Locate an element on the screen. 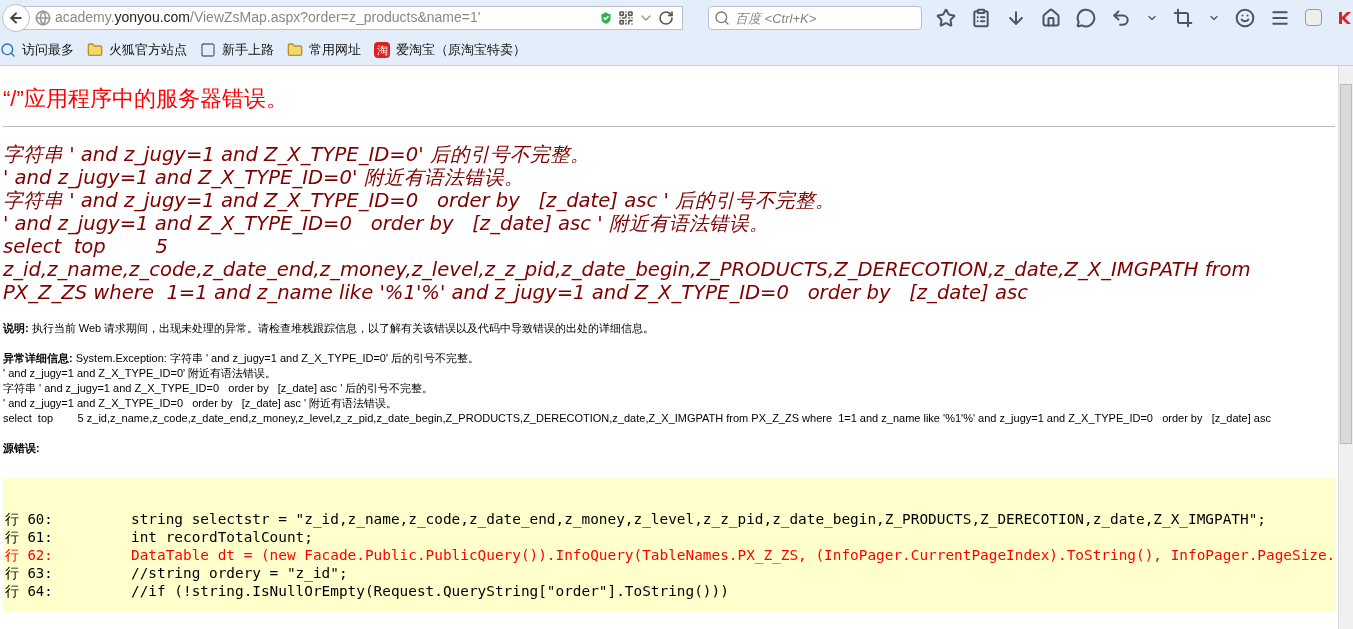  smiley-icon is located at coordinates (1245, 17).